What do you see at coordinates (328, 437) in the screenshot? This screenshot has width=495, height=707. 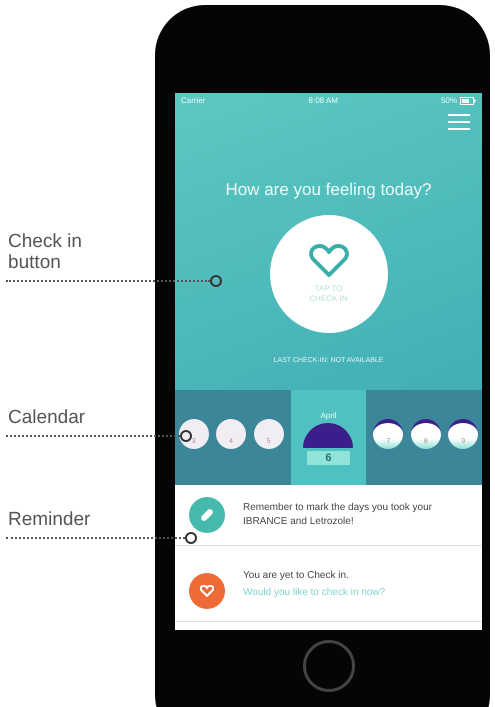 I see `calendar-day-today: April 6` at bounding box center [328, 437].